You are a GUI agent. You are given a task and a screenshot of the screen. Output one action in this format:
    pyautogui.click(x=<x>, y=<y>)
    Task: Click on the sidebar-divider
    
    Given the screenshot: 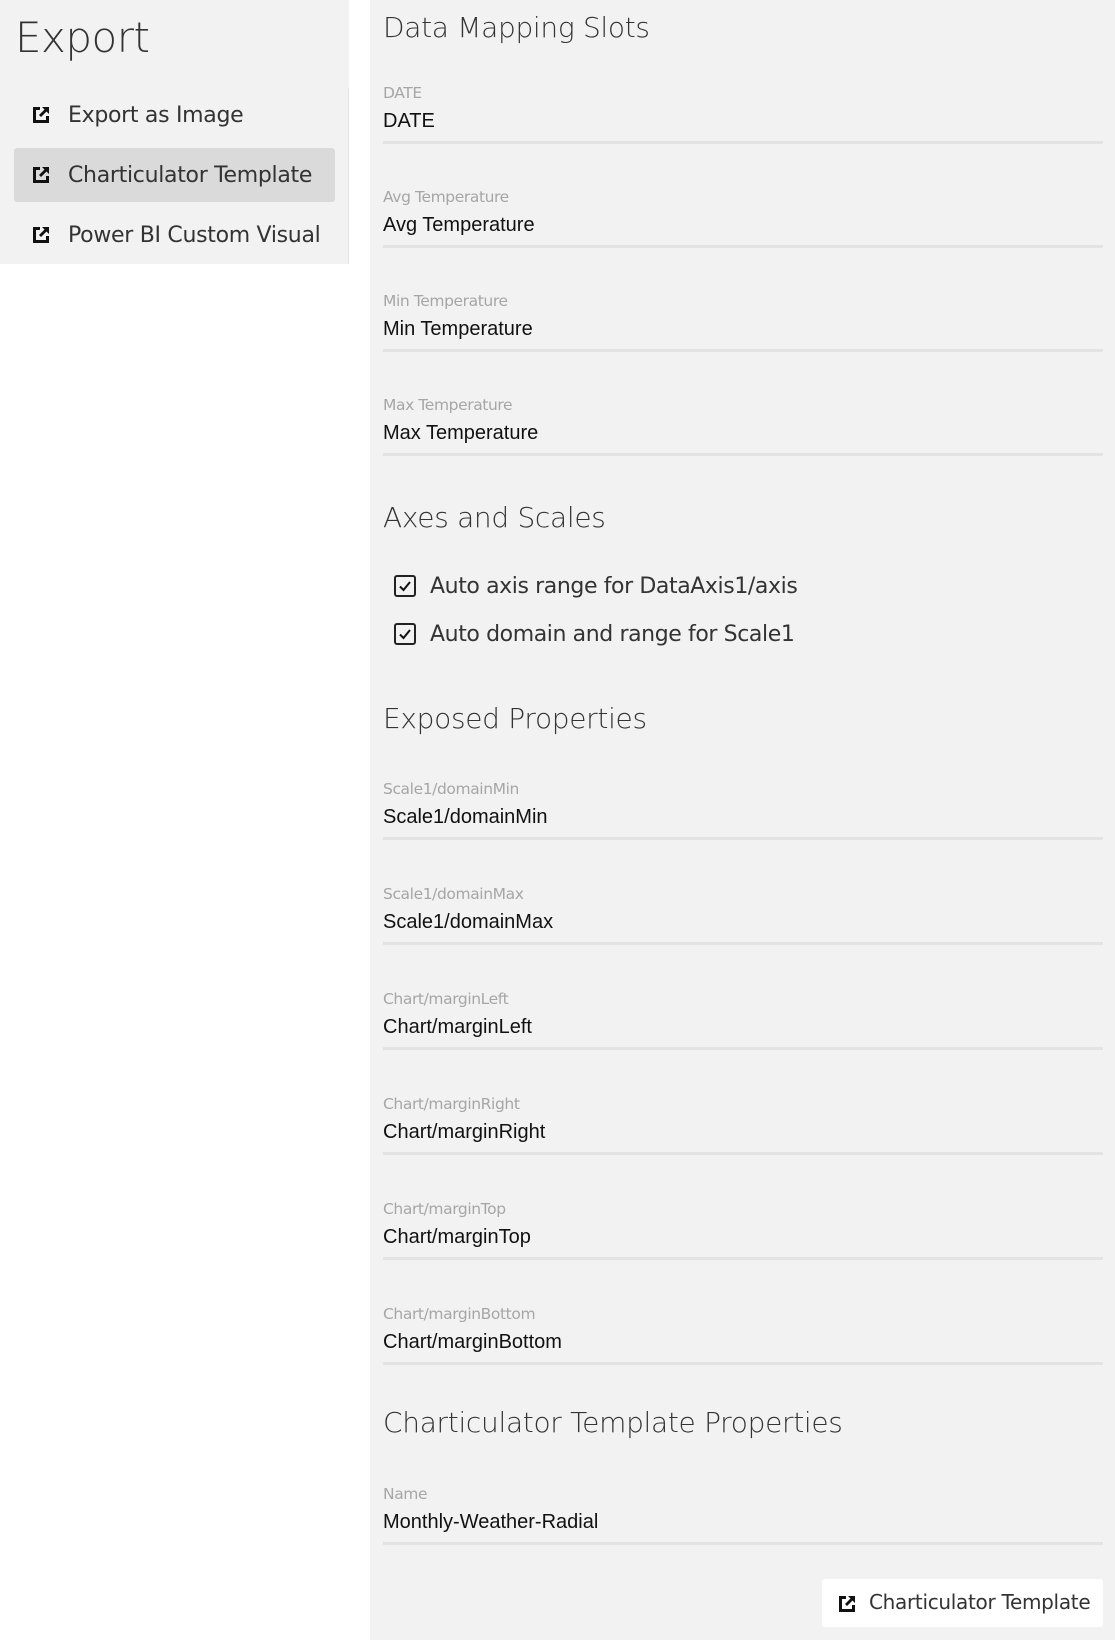 What is the action you would take?
    pyautogui.click(x=348, y=176)
    